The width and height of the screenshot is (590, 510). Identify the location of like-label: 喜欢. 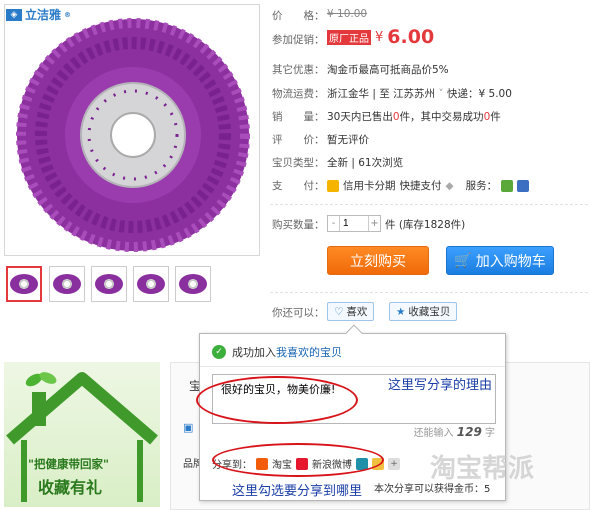
(357, 312).